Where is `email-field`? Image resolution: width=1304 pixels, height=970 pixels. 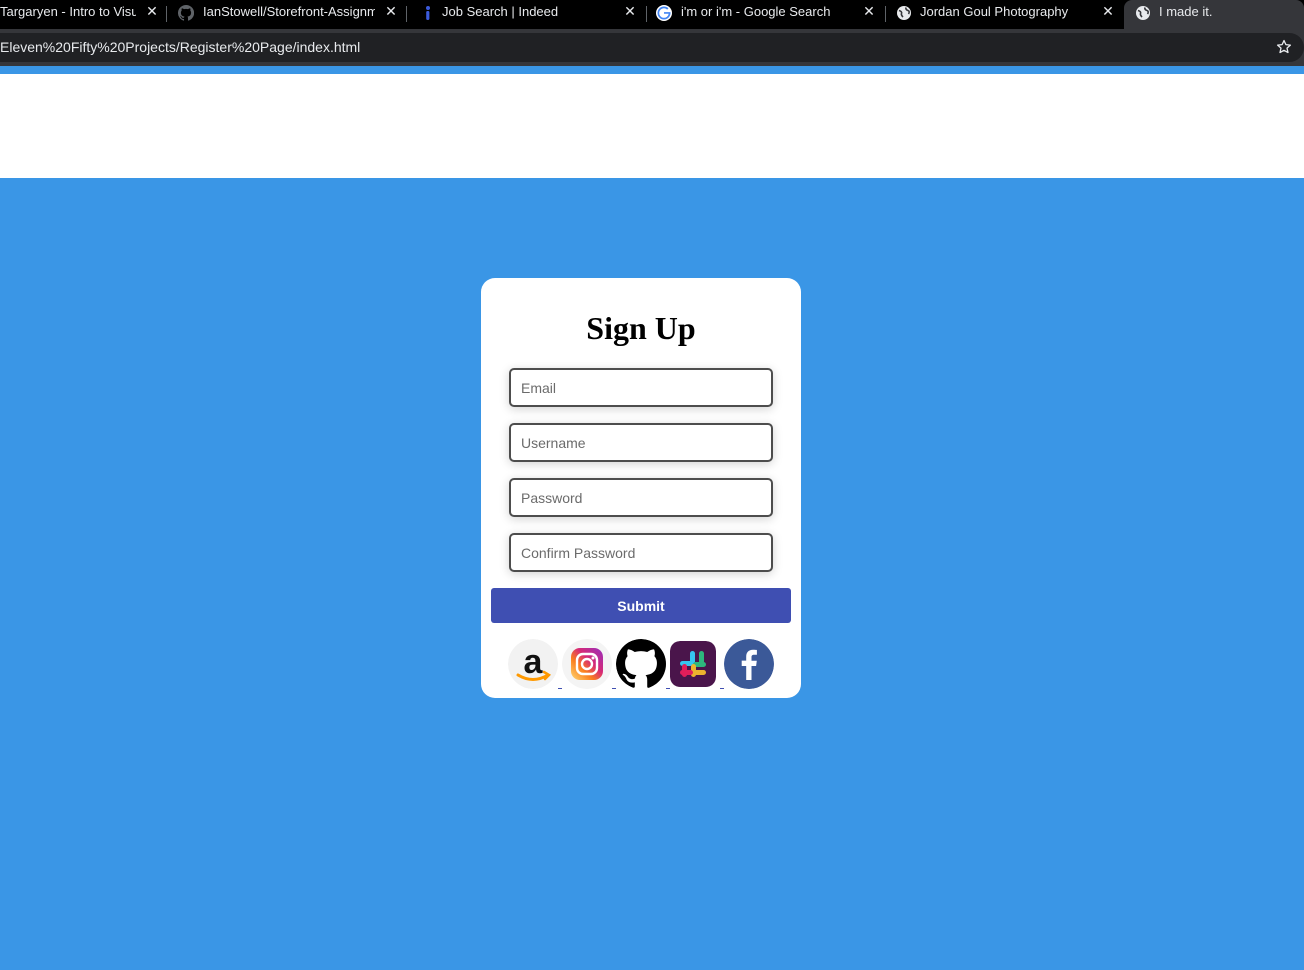 email-field is located at coordinates (641, 387).